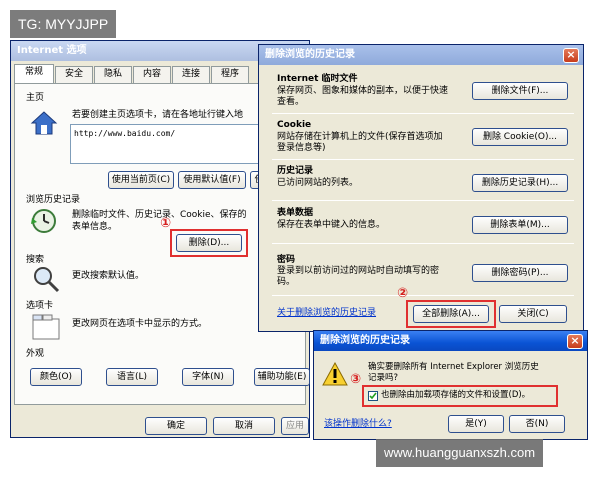 Image resolution: width=600 pixels, height=480 pixels. Describe the element at coordinates (53, 200) in the screenshot. I see `history-section-label: 浏览历史记录` at that location.